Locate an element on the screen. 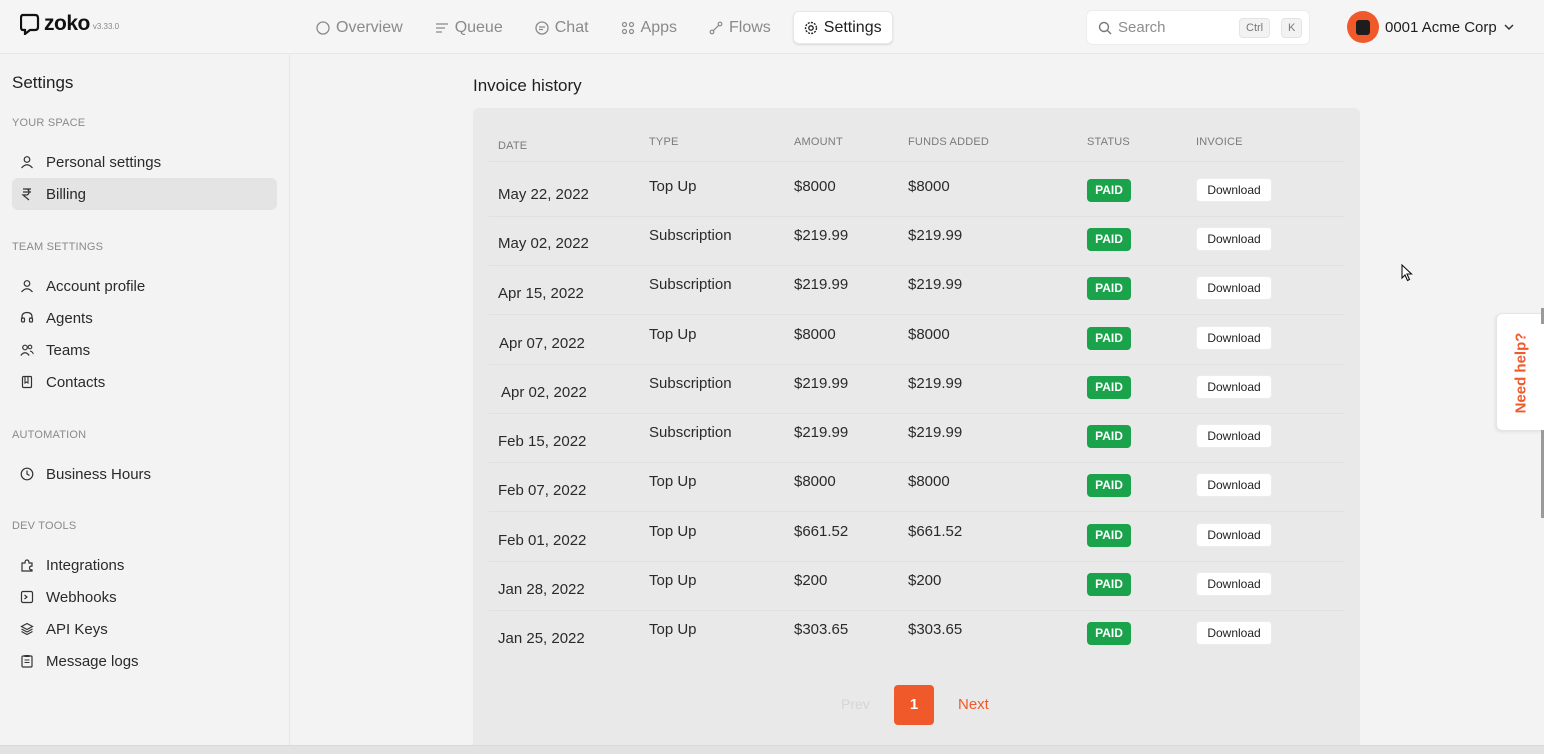  sidebar-item-business-hours: Business Hours is located at coordinates (144, 474).